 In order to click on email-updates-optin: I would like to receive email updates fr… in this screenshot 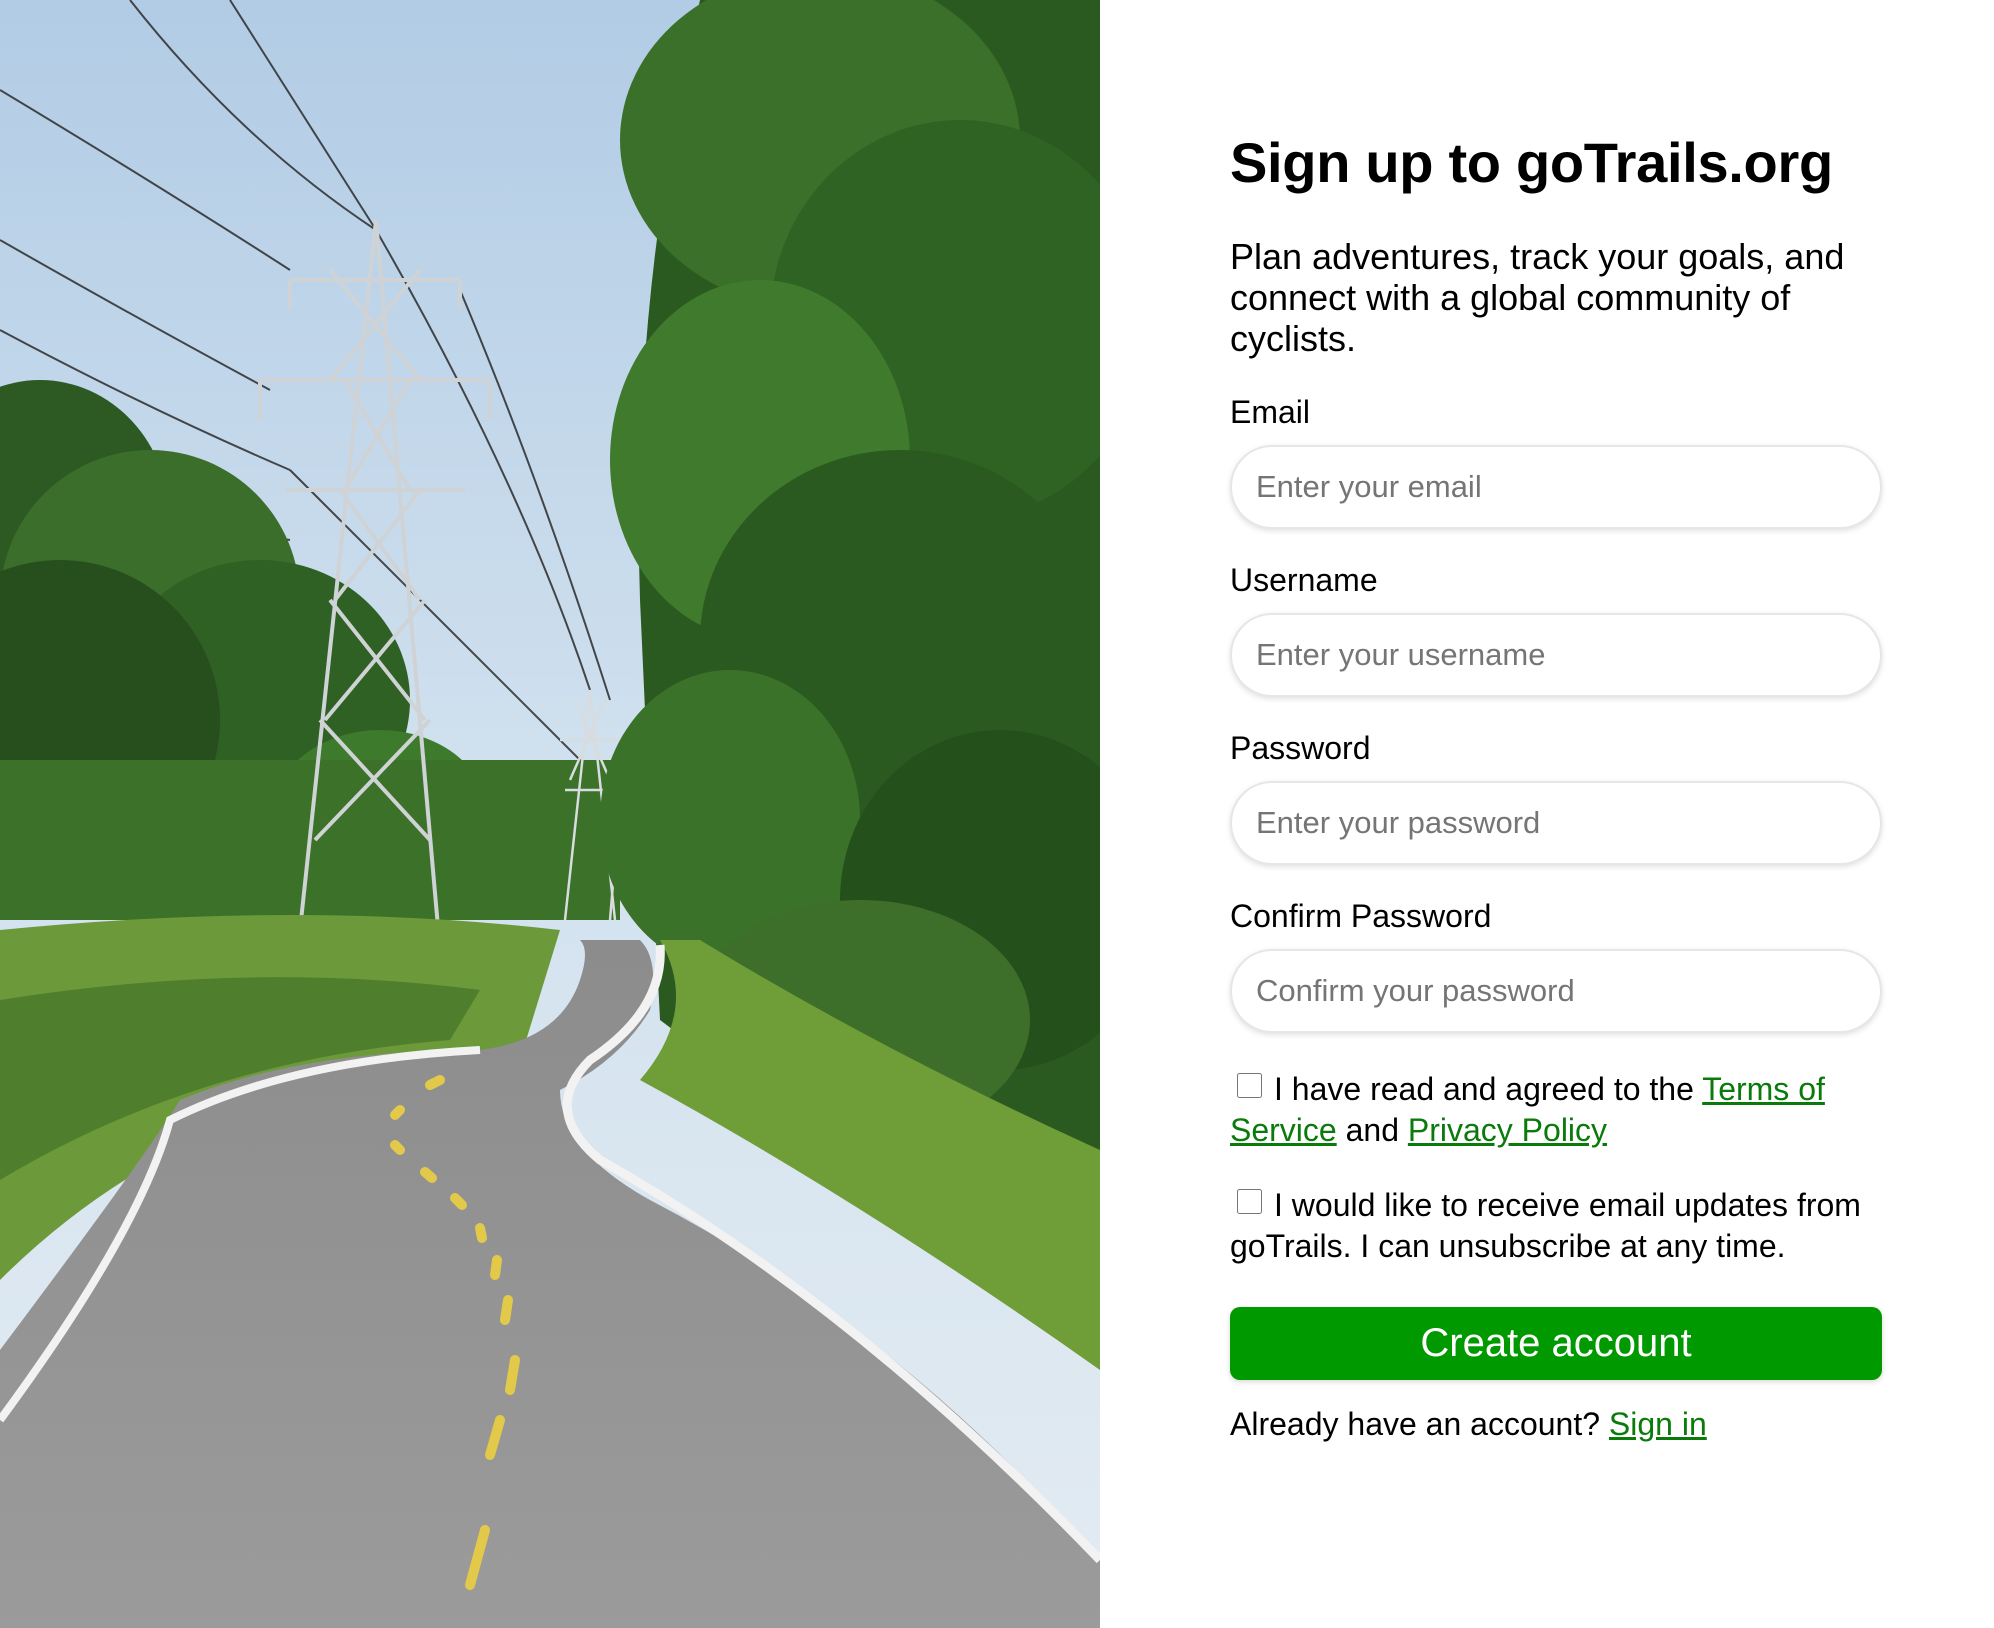, I will do `click(1556, 1226)`.